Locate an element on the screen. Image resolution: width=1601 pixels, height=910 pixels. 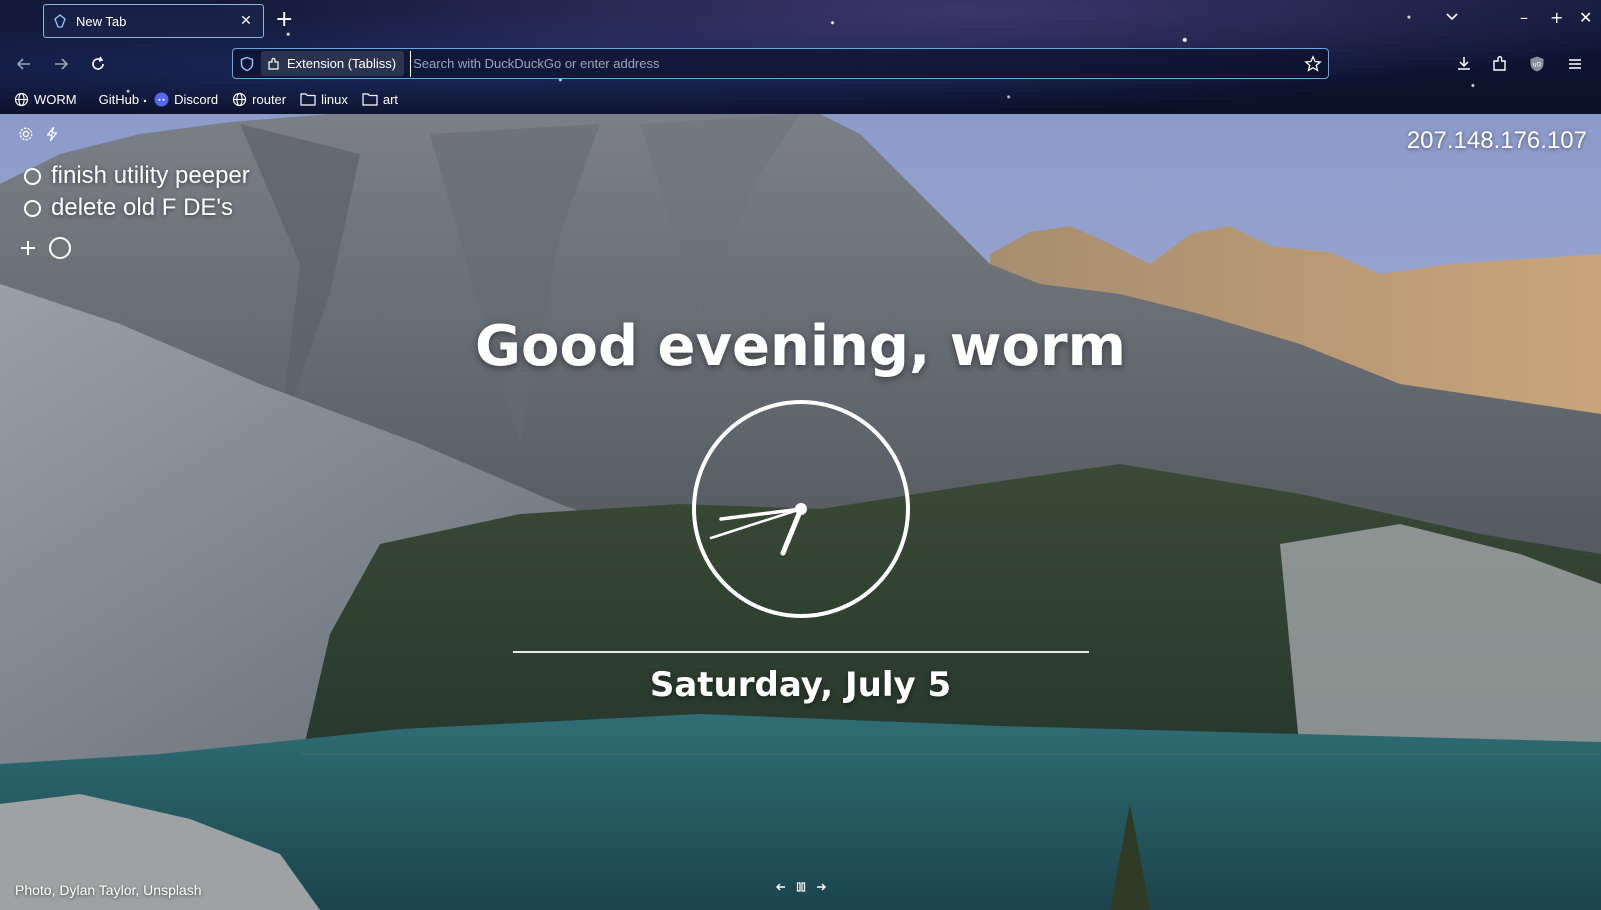
bookmark-worm: WORM is located at coordinates (45, 99).